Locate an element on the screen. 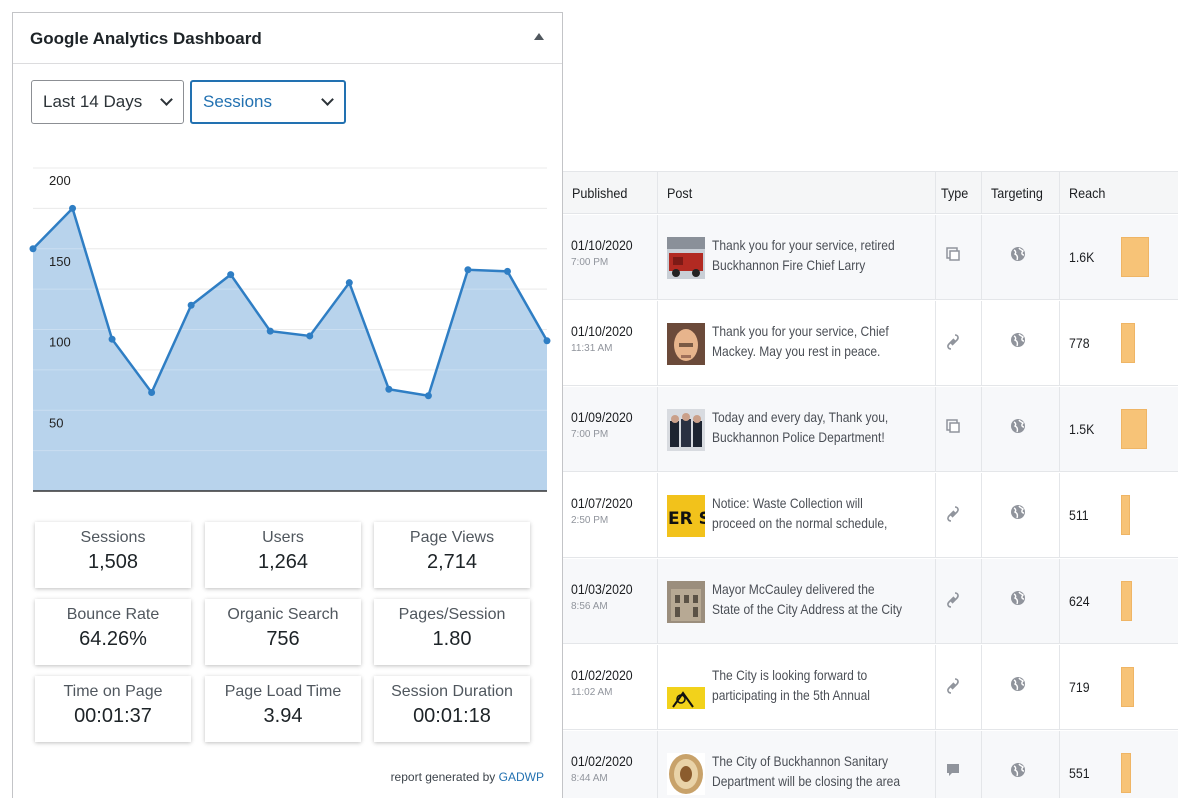 This screenshot has height=798, width=1178. post-text-line: The City of Buckhannon Sanitary is located at coordinates (800, 761).